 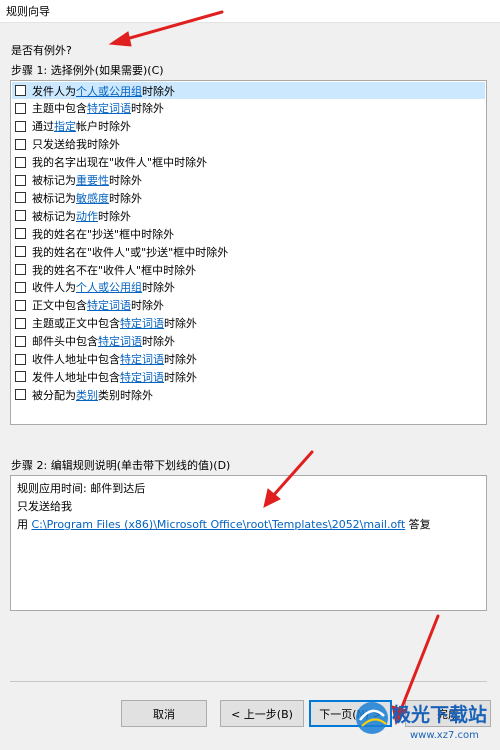 What do you see at coordinates (121, 465) in the screenshot?
I see `step2-label: 步骤 2: 编辑规则说明(单击带下划线的值)(D)` at bounding box center [121, 465].